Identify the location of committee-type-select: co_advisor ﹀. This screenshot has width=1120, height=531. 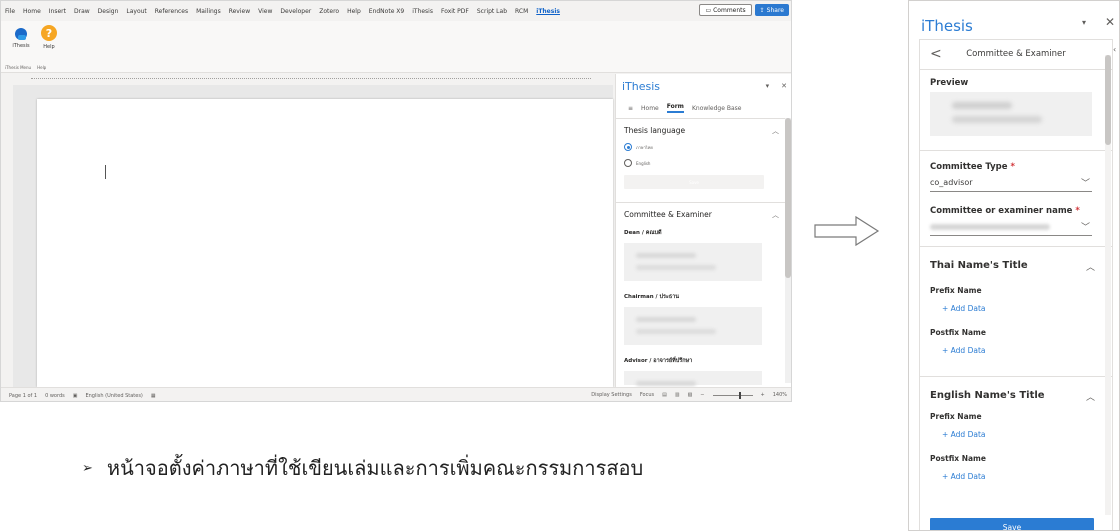
(1011, 184).